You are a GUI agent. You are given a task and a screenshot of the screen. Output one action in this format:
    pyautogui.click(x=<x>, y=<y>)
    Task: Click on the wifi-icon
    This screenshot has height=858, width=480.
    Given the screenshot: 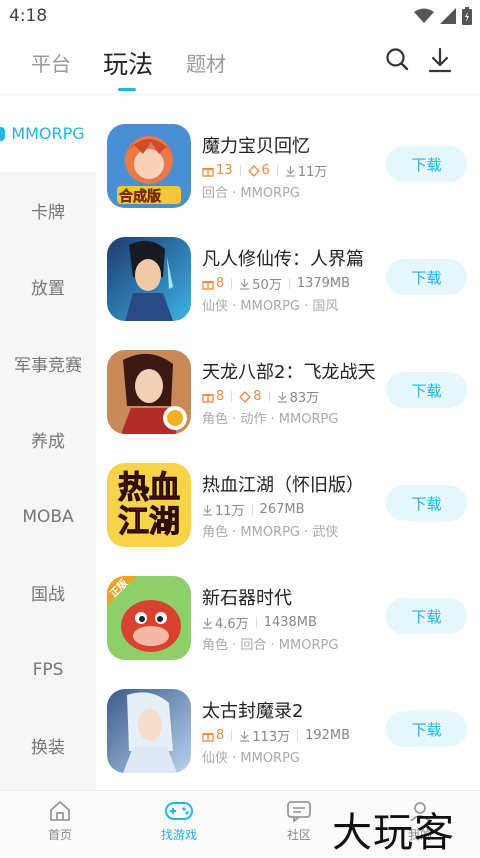 What is the action you would take?
    pyautogui.click(x=424, y=15)
    